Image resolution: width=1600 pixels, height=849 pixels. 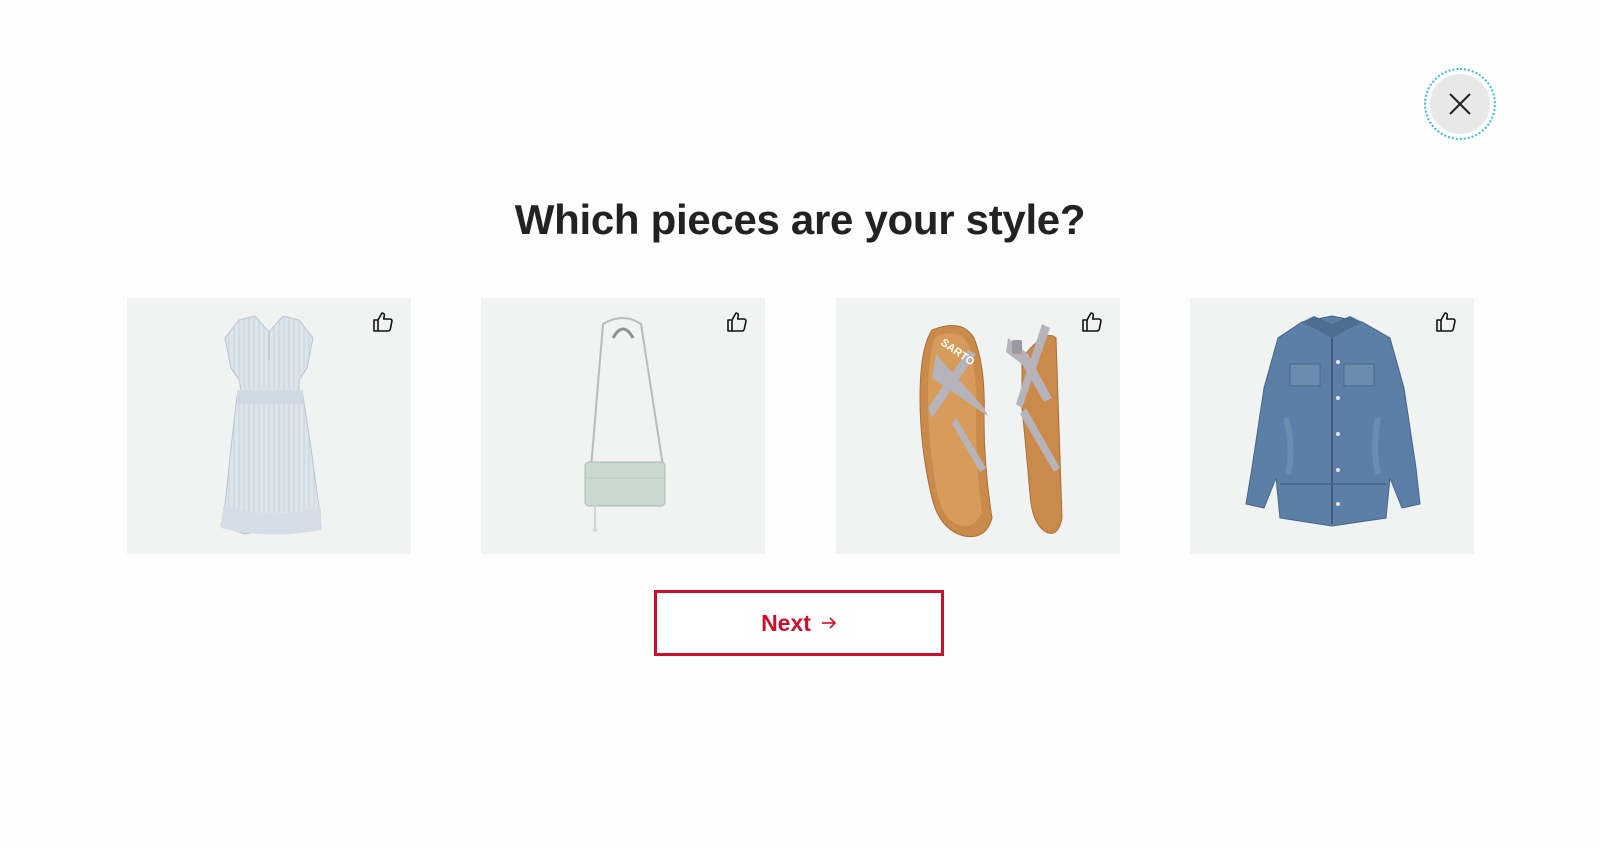 What do you see at coordinates (829, 623) in the screenshot?
I see `arrow-right-icon` at bounding box center [829, 623].